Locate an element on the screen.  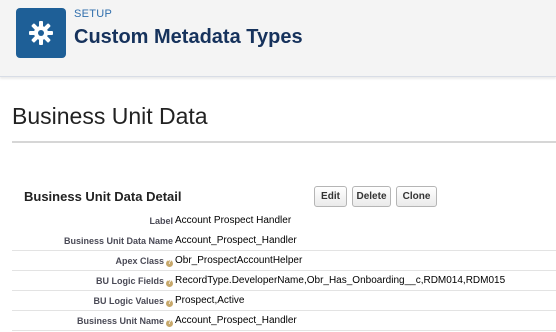
field-label: Business Unit Data Name is located at coordinates (118, 241).